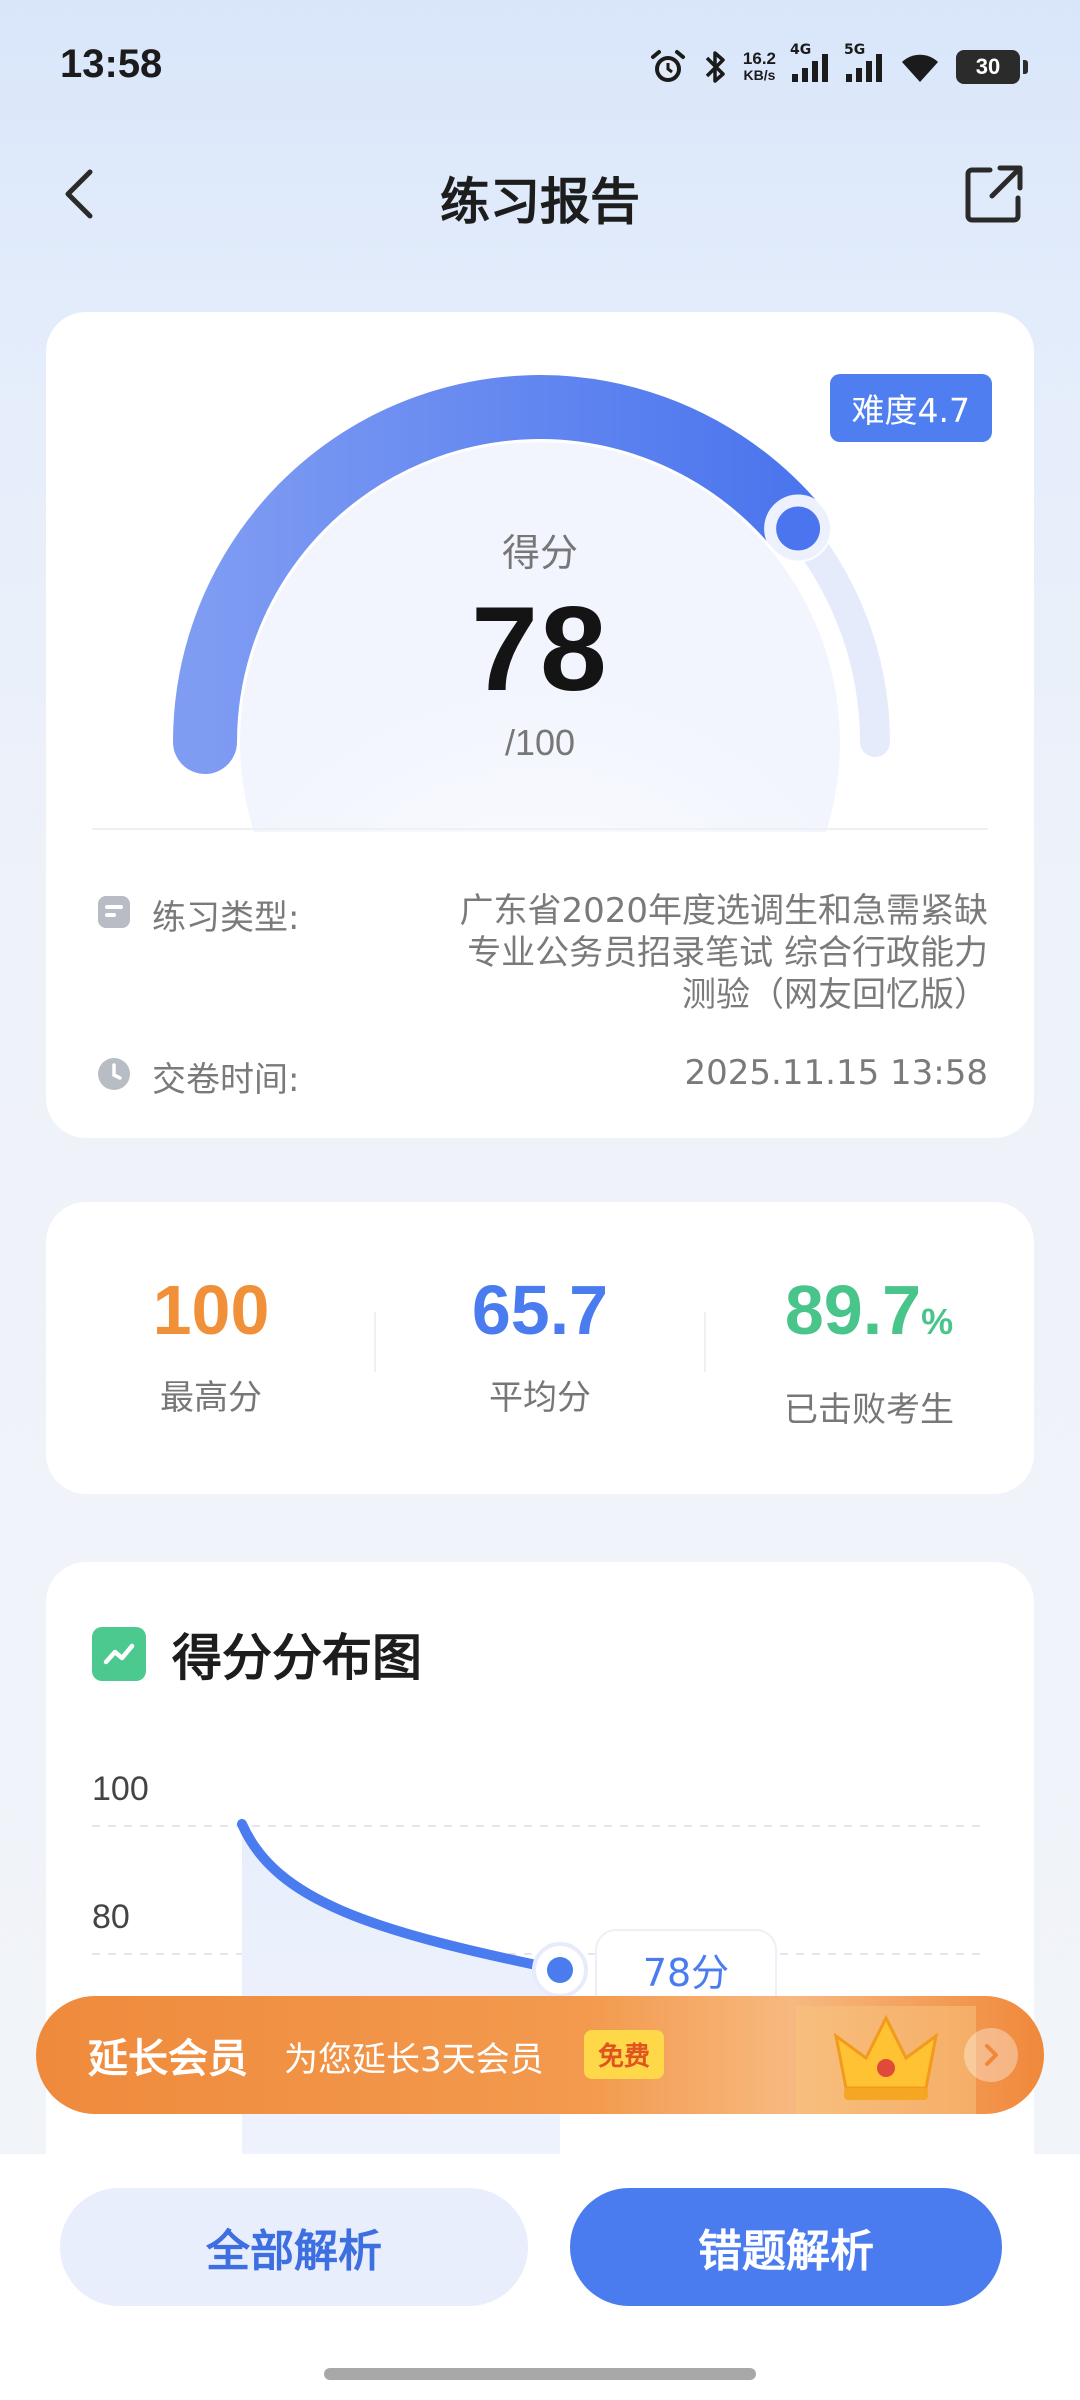 The image size is (1080, 2400). I want to click on wrong-analysis-button: 错题解析, so click(786, 2247).